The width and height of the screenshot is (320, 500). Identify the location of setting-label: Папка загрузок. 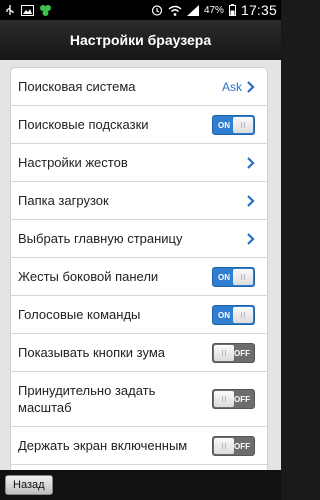
(63, 200).